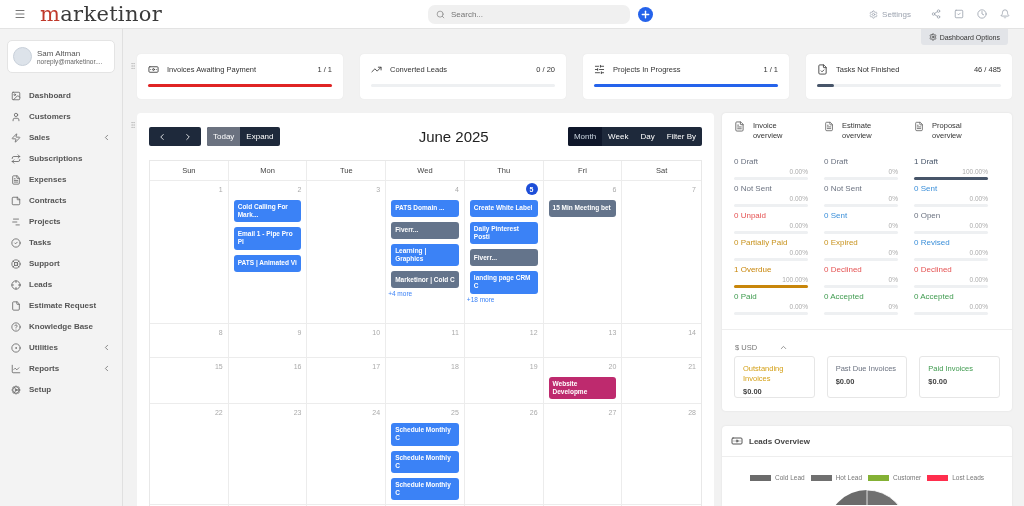 This screenshot has width=1024, height=506. What do you see at coordinates (224, 136) in the screenshot?
I see `today-button: Today` at bounding box center [224, 136].